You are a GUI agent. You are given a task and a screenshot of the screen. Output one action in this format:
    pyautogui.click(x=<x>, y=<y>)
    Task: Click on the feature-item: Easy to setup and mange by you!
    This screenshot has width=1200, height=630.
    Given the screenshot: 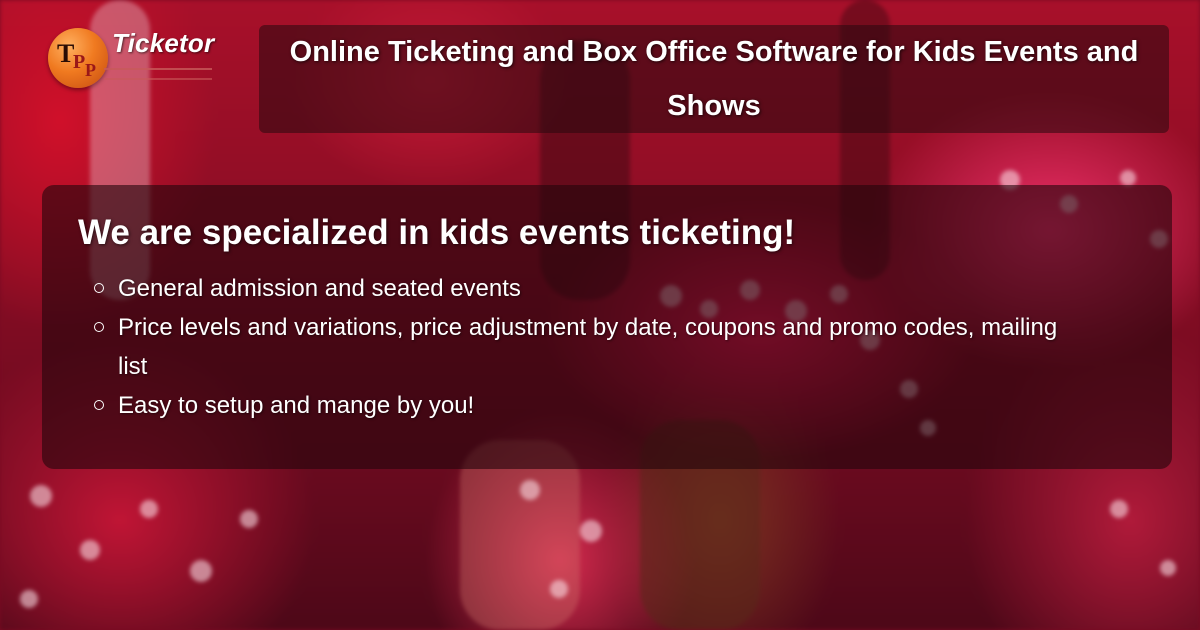 What is the action you would take?
    pyautogui.click(x=586, y=405)
    